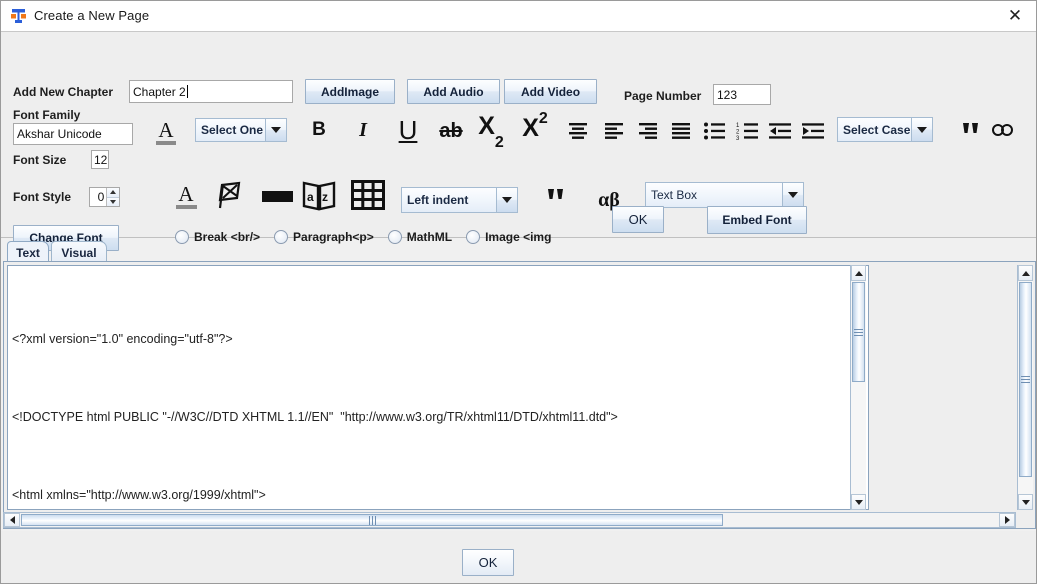  I want to click on superscript-base: X, so click(530, 128).